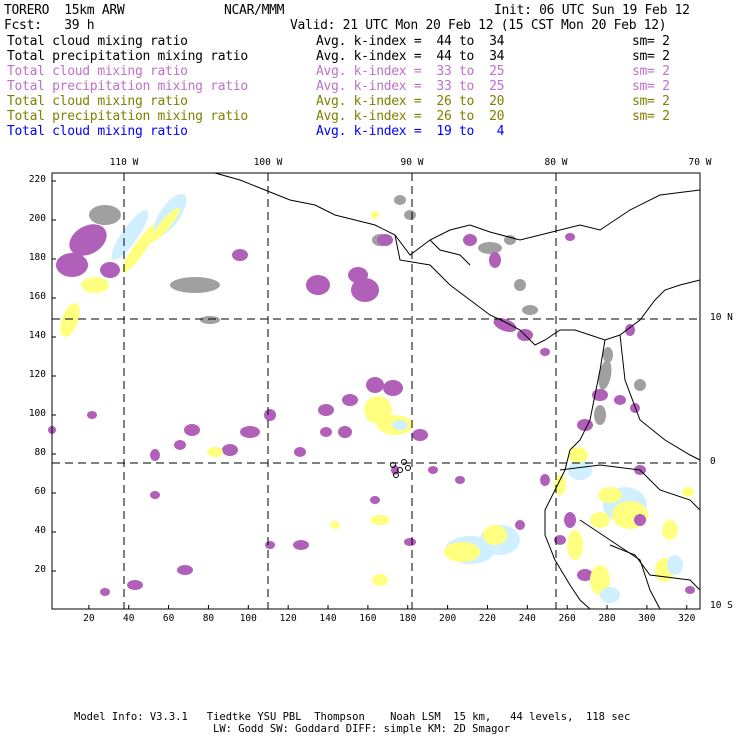 This screenshot has width=740, height=740. What do you see at coordinates (721, 317) in the screenshot?
I see `latitude-label: 10 N` at bounding box center [721, 317].